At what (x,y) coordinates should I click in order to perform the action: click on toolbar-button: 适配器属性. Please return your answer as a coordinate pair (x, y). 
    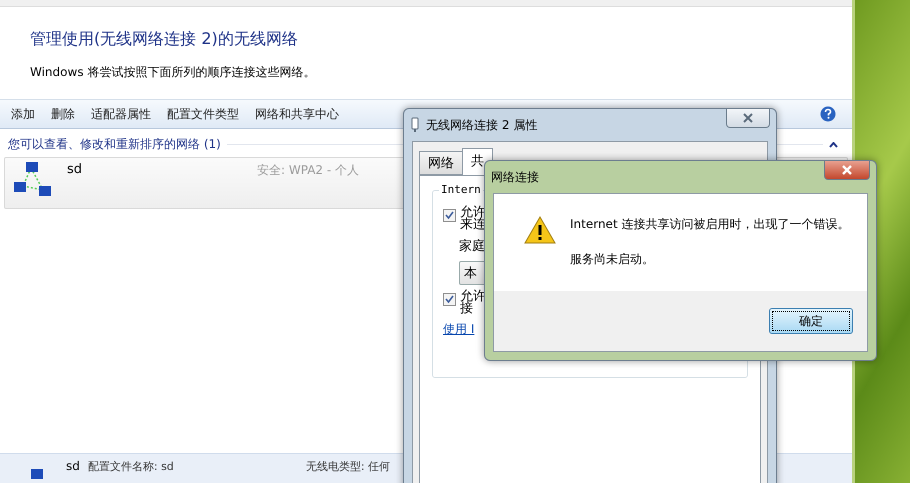
    Looking at the image, I should click on (121, 114).